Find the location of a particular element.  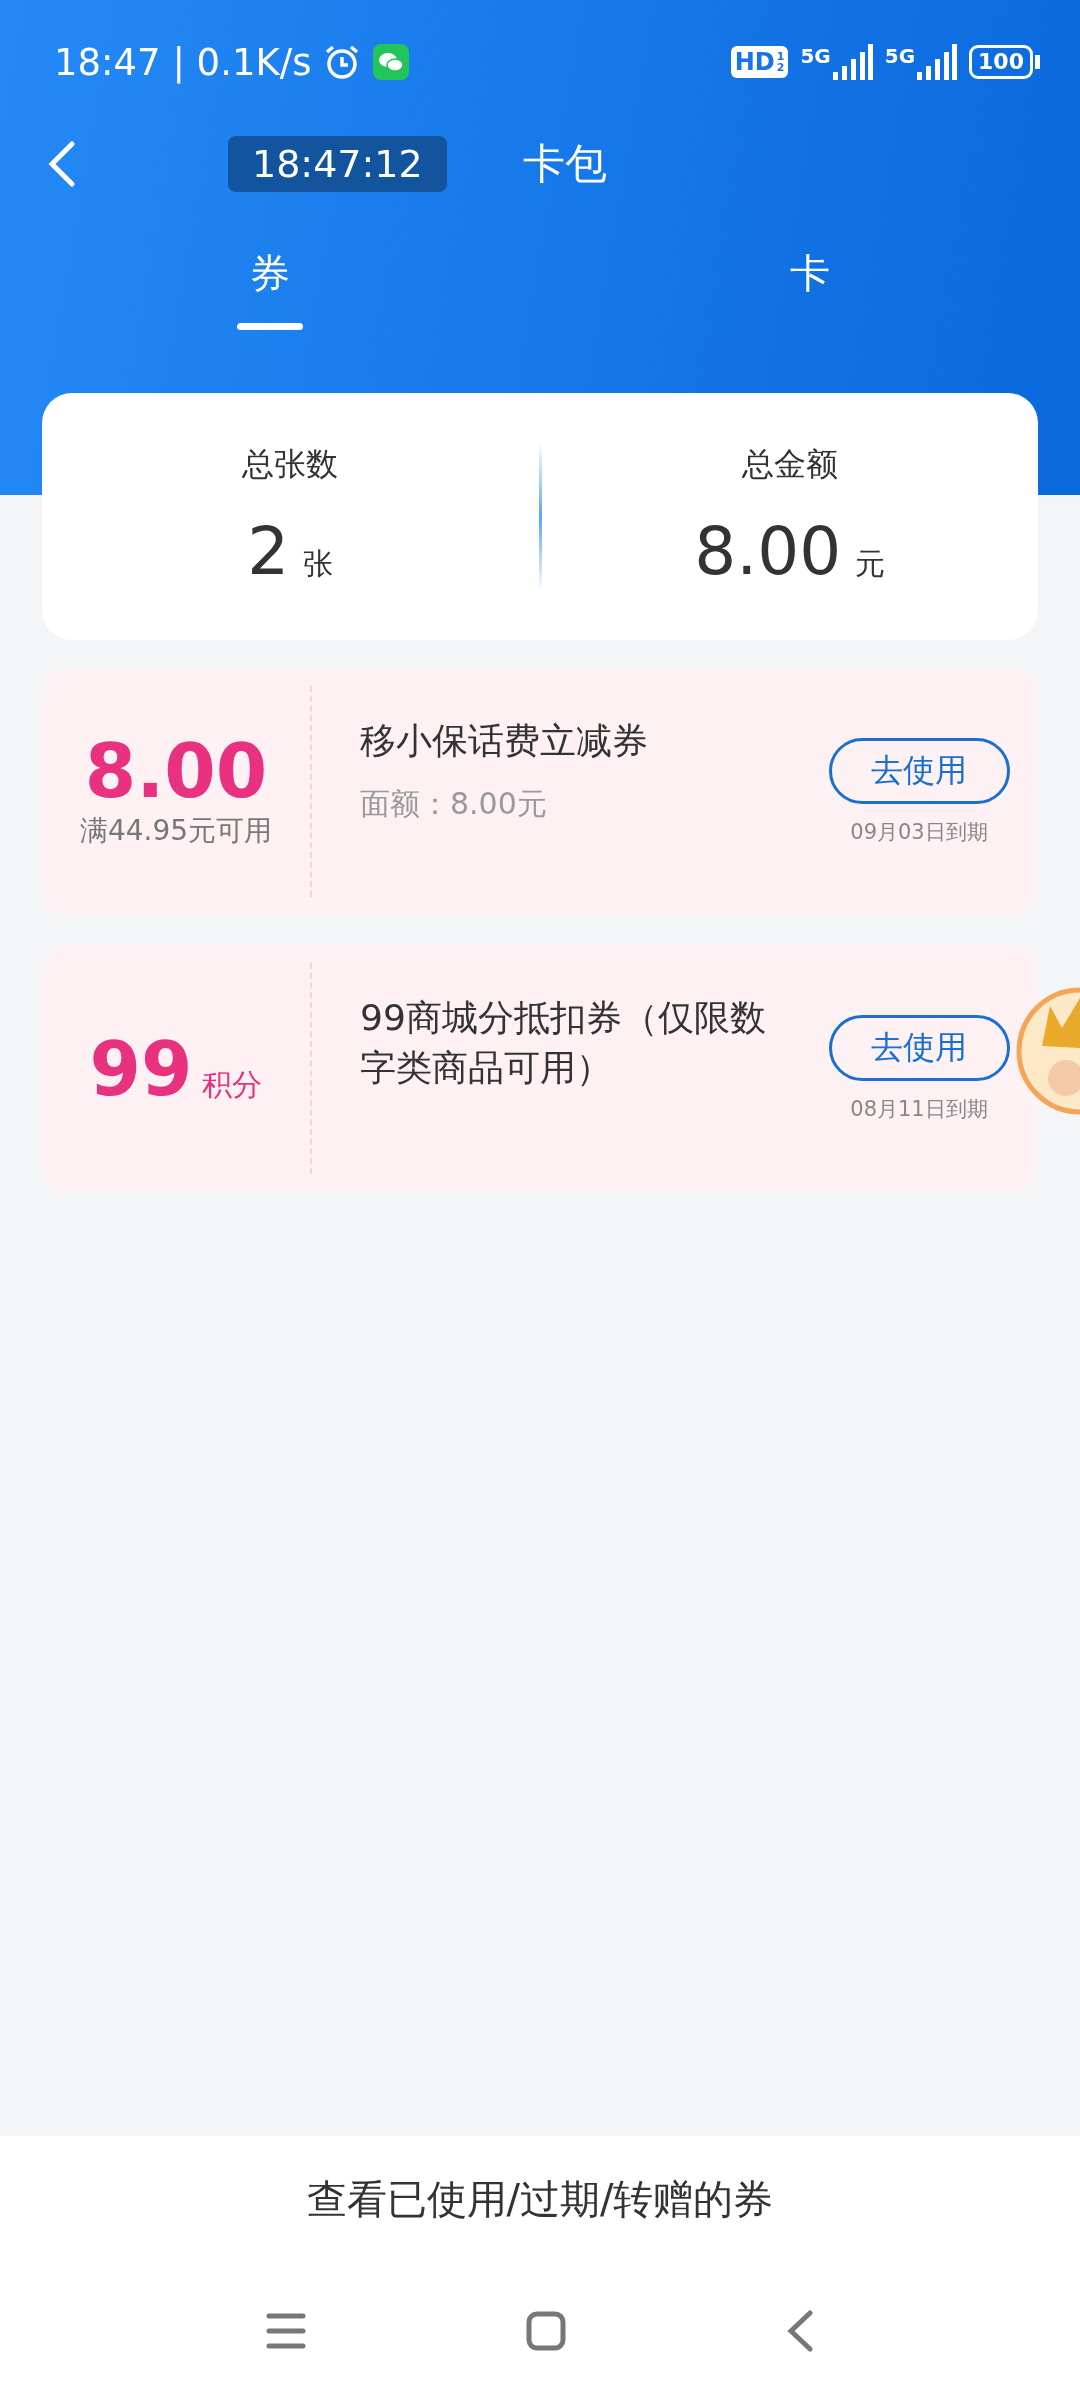

coupon-unit: 积分 is located at coordinates (232, 1084).